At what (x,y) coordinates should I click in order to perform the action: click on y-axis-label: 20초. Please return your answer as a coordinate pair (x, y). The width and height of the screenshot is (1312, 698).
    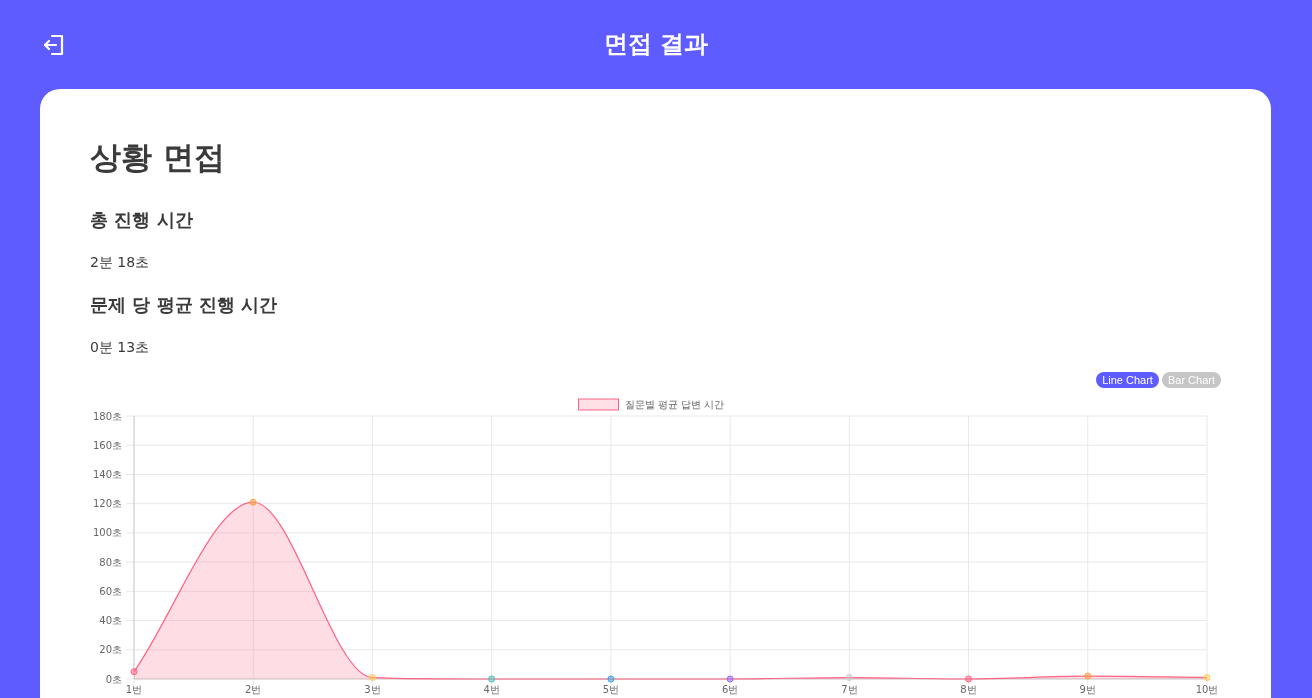
    Looking at the image, I should click on (110, 650).